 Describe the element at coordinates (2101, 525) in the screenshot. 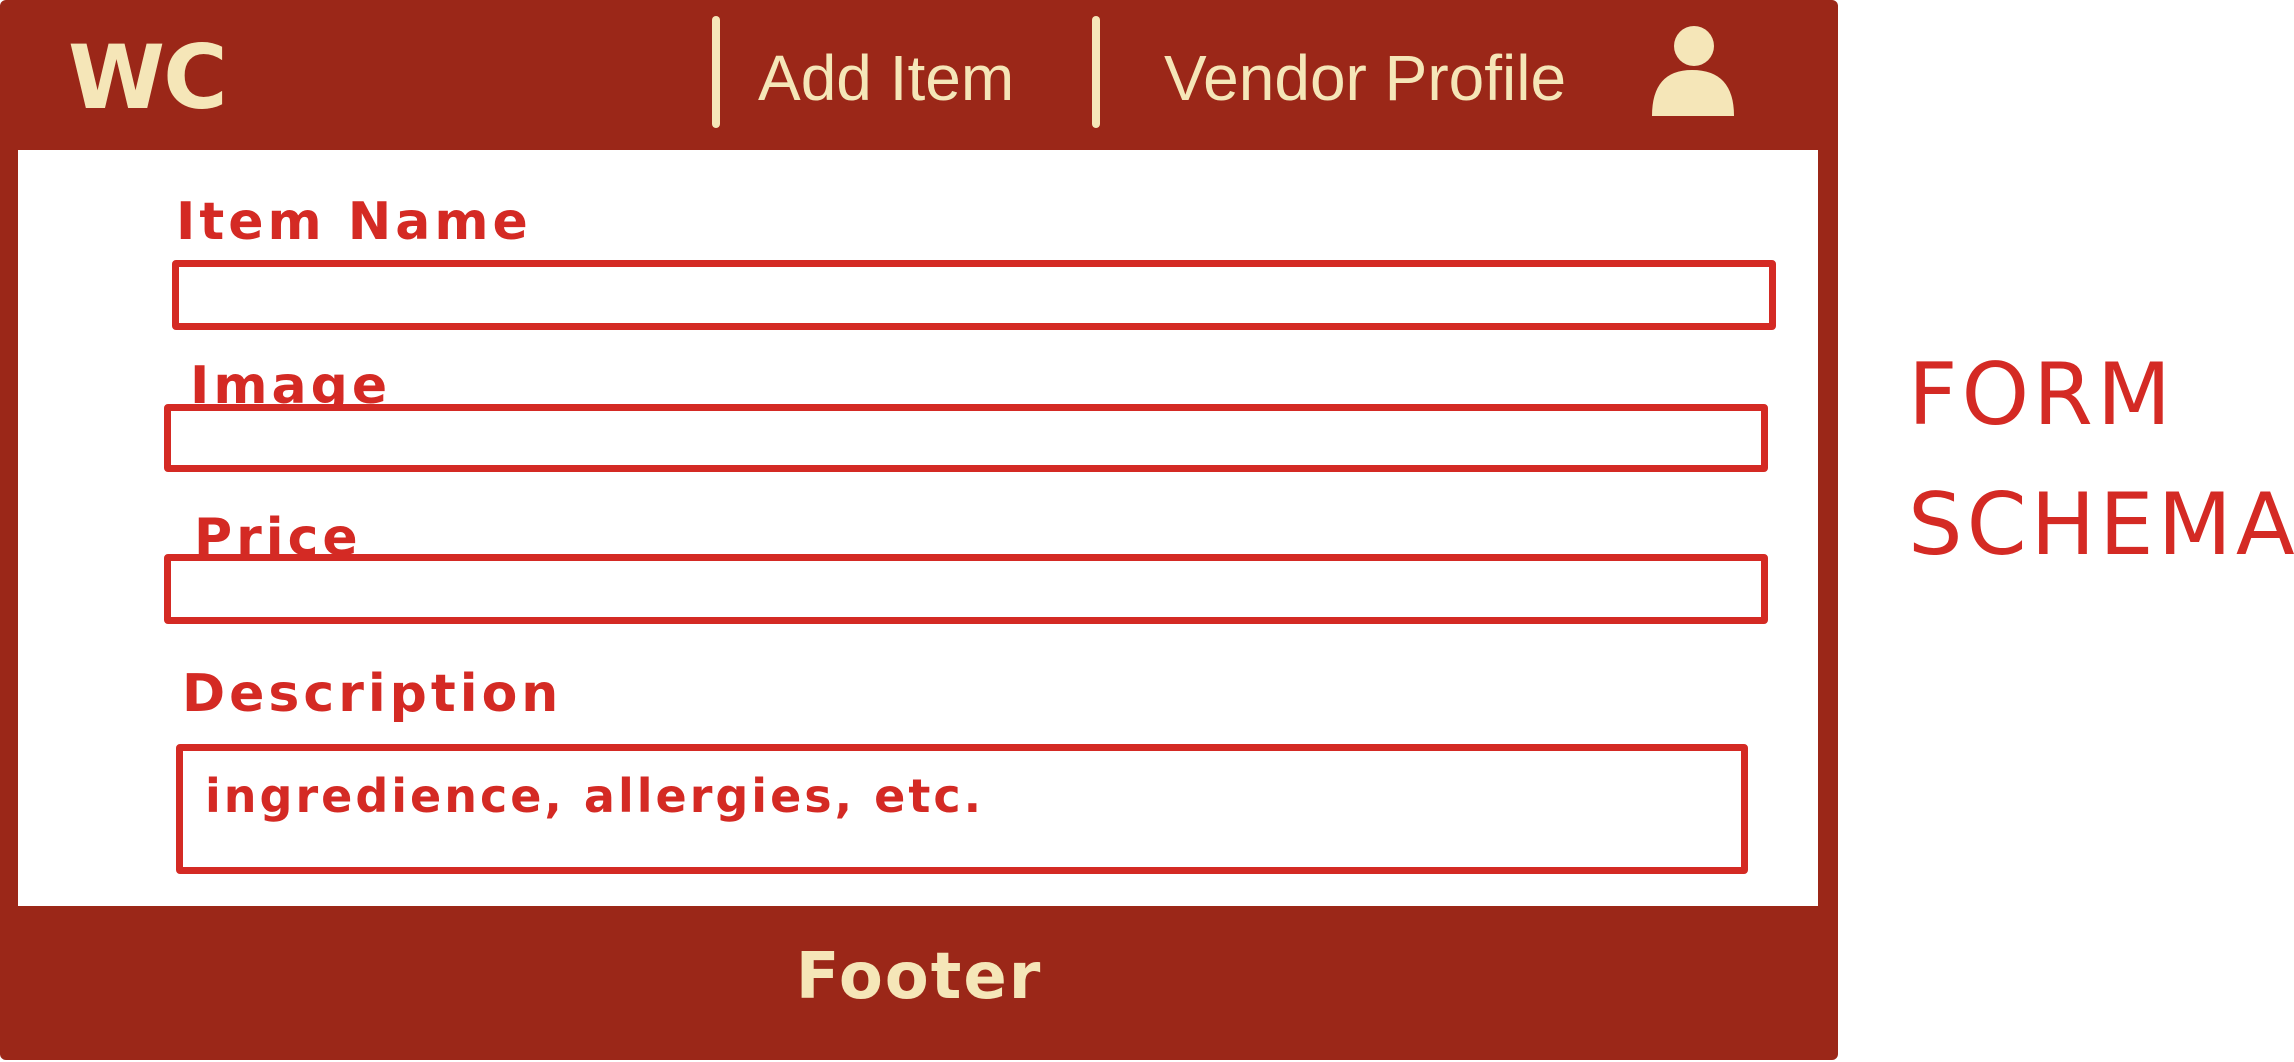

I see `annotation-line-2: SCHEMA` at that location.